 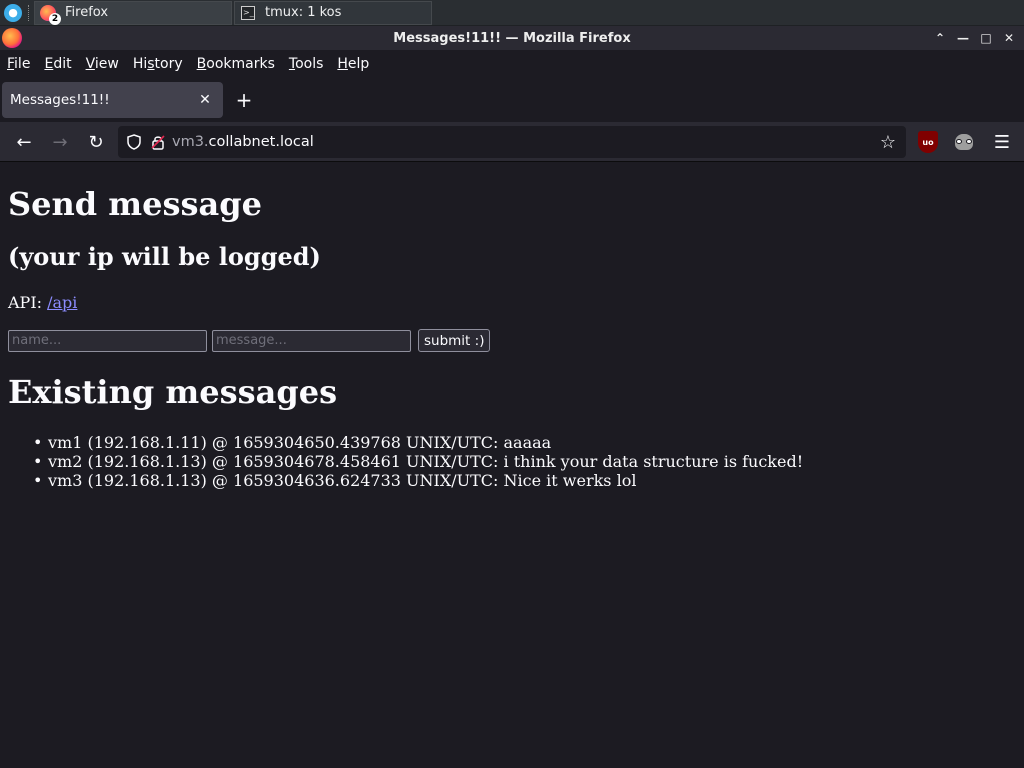 What do you see at coordinates (236, 64) in the screenshot?
I see `menu-bookmarks: Bookmarks` at bounding box center [236, 64].